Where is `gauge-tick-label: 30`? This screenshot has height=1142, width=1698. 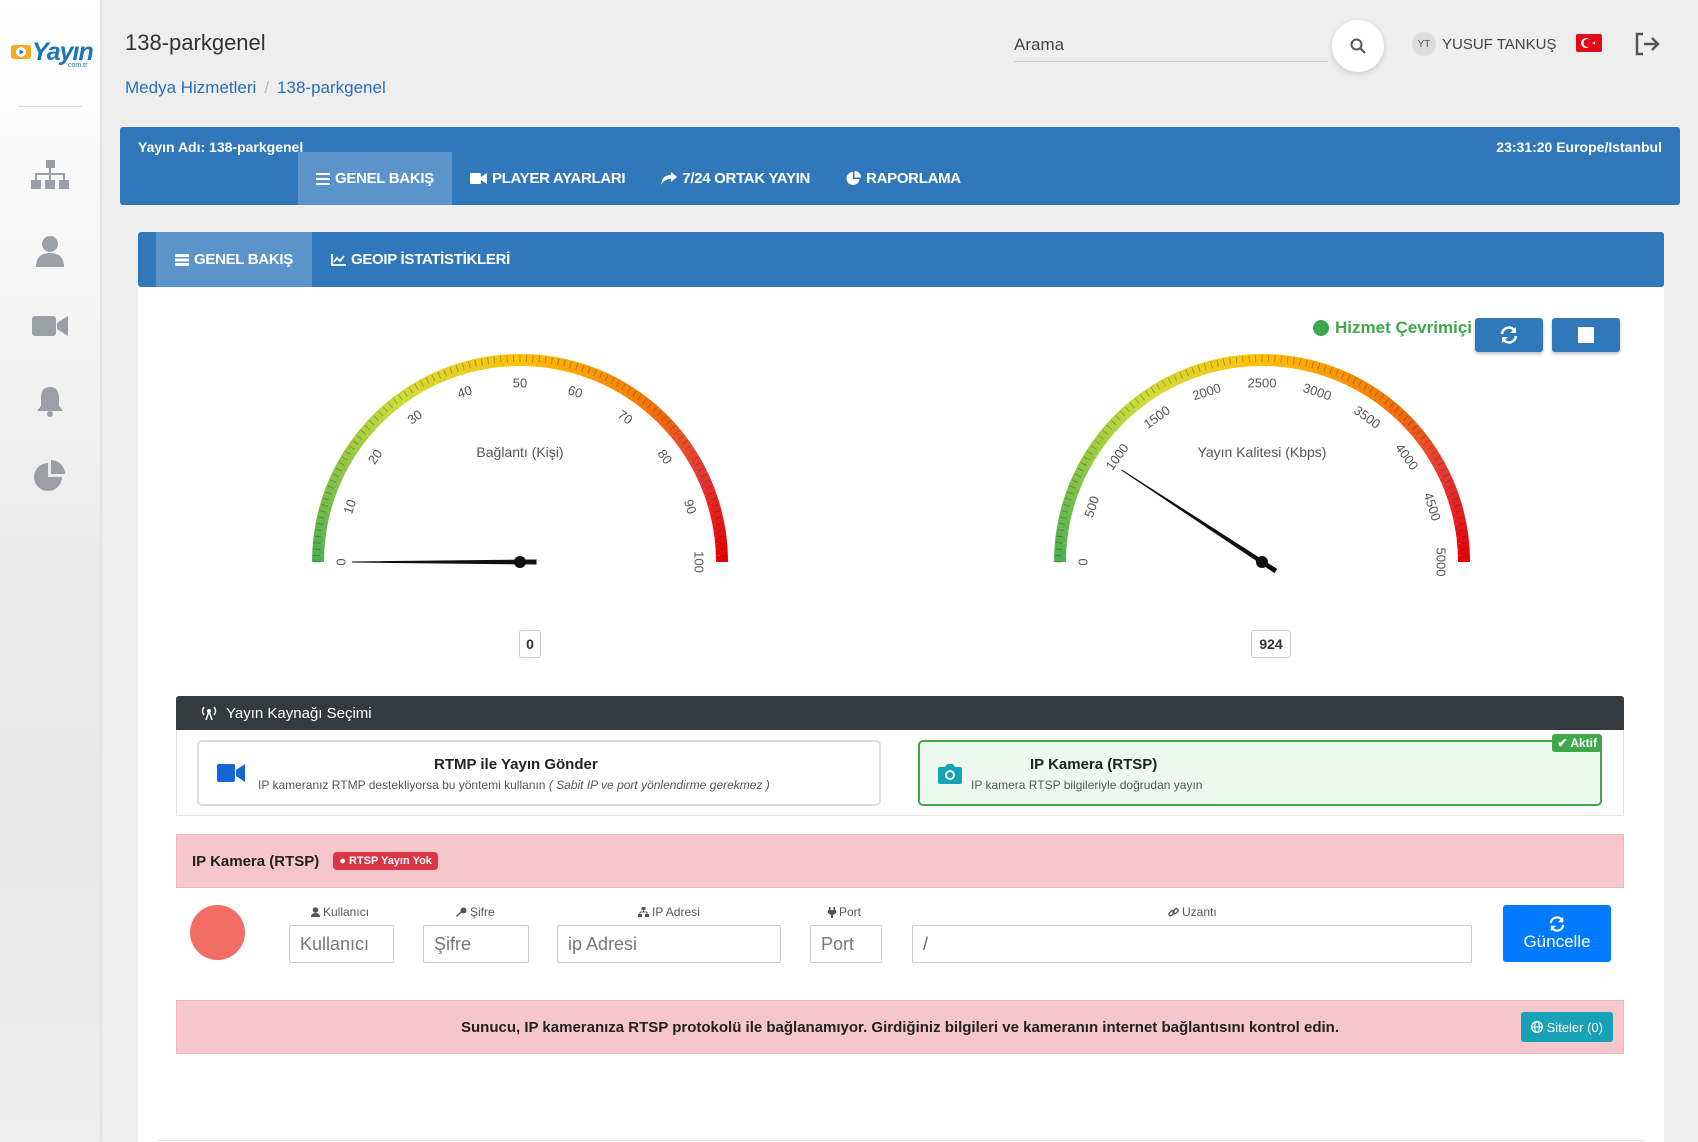 gauge-tick-label: 30 is located at coordinates (415, 417).